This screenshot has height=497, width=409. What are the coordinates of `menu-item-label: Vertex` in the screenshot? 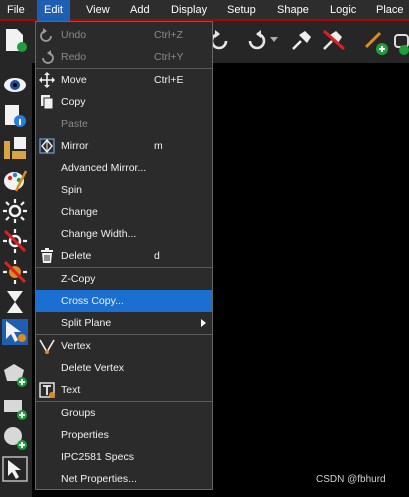 It's located at (76, 346).